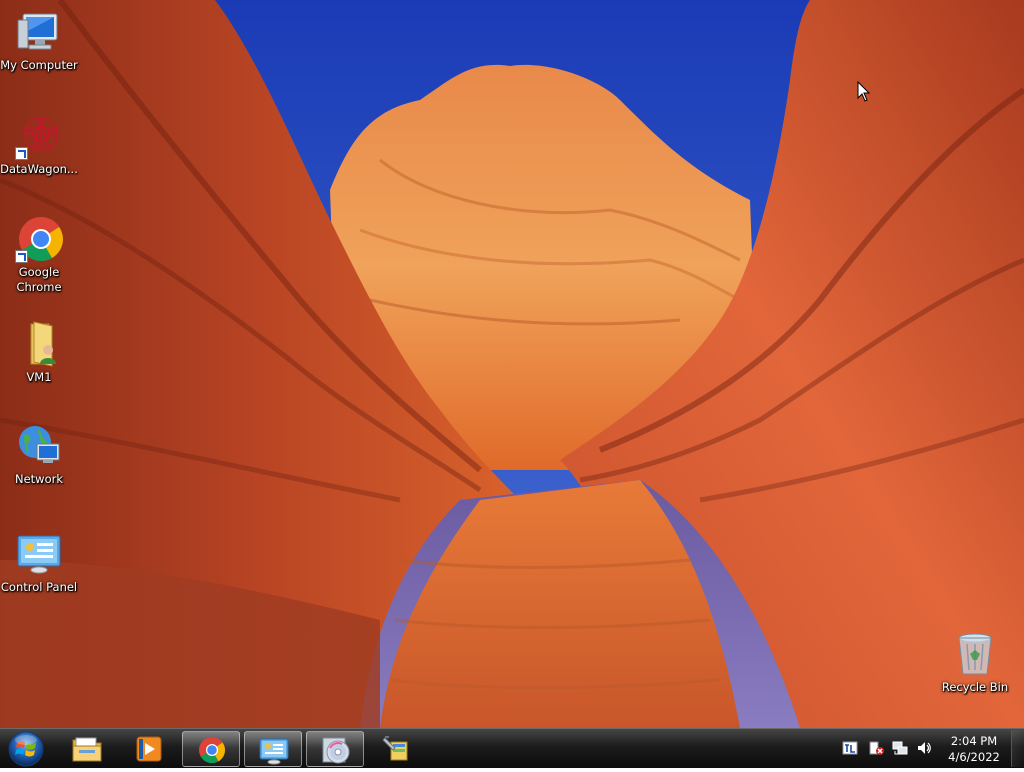  I want to click on media-player-icon, so click(149, 749).